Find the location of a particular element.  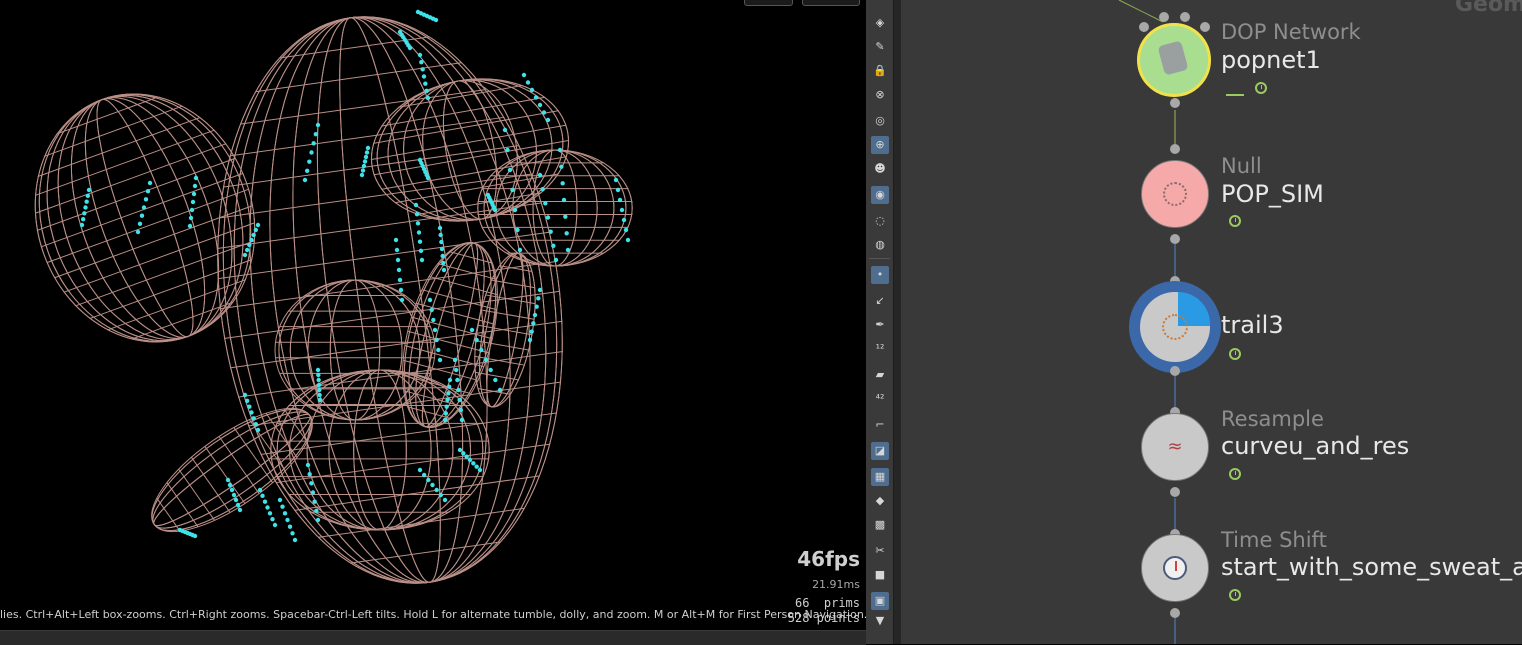

render-icon: ◍ is located at coordinates (880, 245).